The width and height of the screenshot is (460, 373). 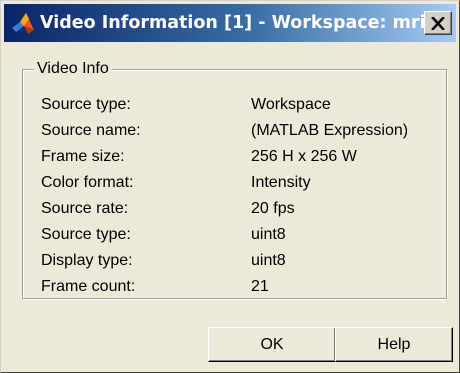 I want to click on info-value: 21, so click(x=260, y=286).